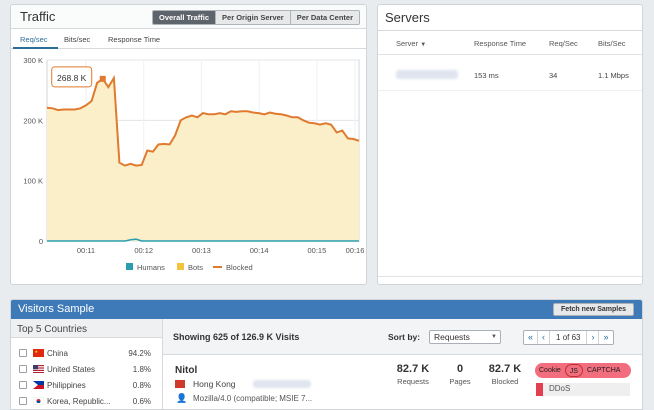 This screenshot has width=654, height=410. What do you see at coordinates (188, 39) in the screenshot?
I see `traffic-tabs: Req/sec Bits/sec Response Time` at bounding box center [188, 39].